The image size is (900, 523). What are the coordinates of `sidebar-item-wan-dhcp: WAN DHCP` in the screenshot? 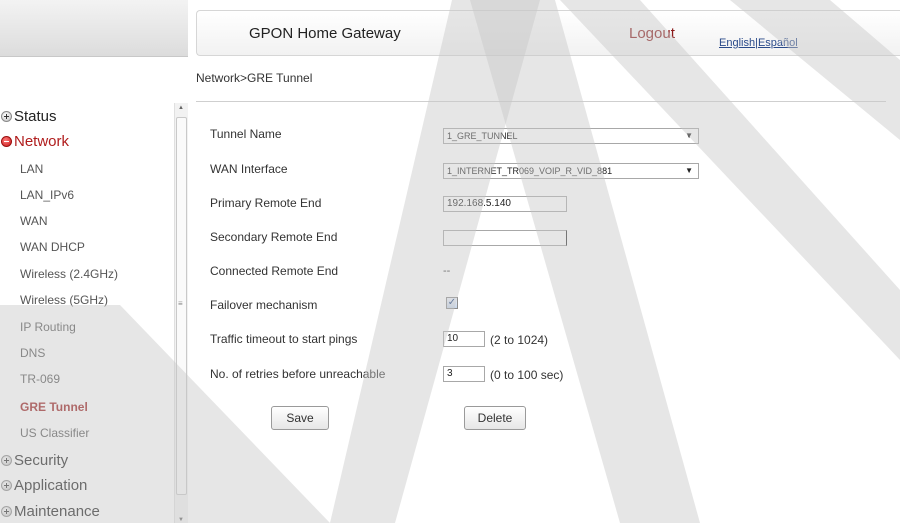 It's located at (87, 247).